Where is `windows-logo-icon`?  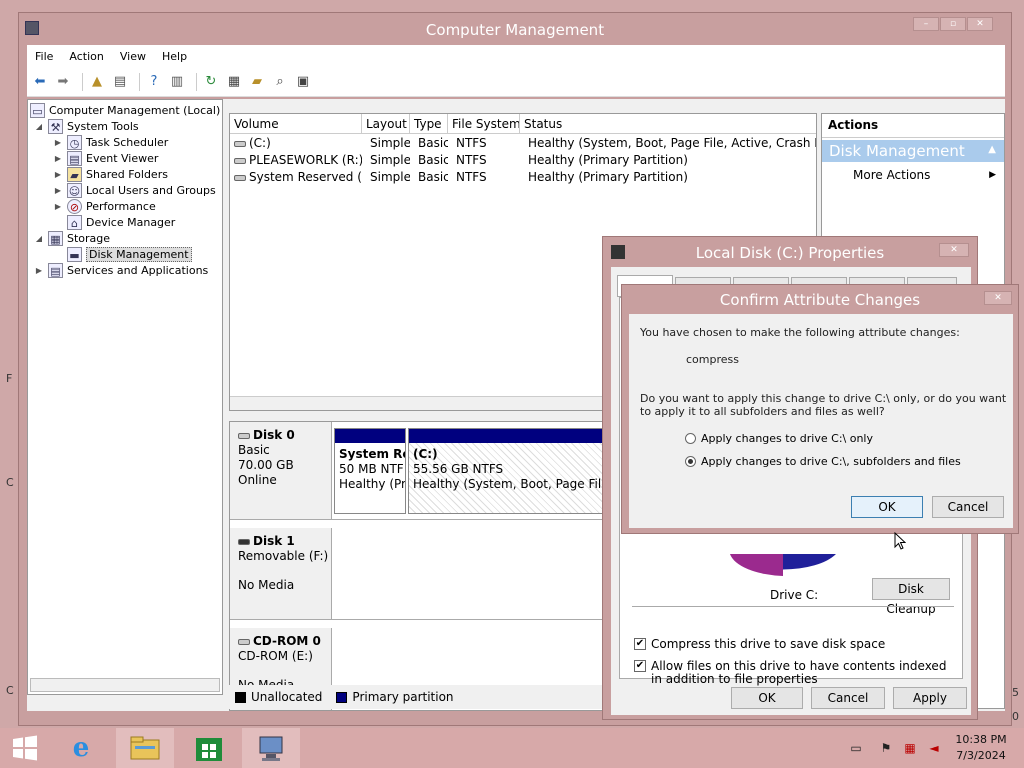 windows-logo-icon is located at coordinates (25, 748).